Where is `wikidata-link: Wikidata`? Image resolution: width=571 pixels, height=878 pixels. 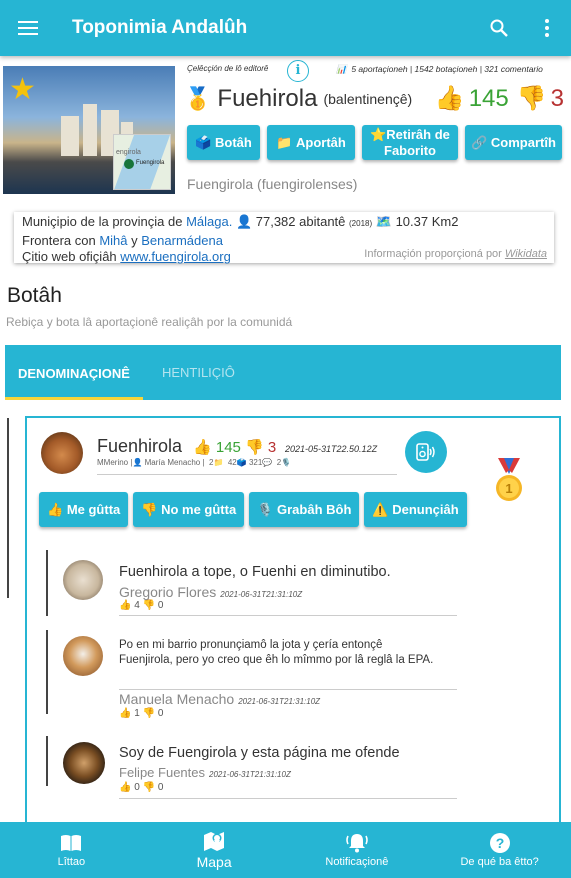
wikidata-link: Wikidata is located at coordinates (526, 254).